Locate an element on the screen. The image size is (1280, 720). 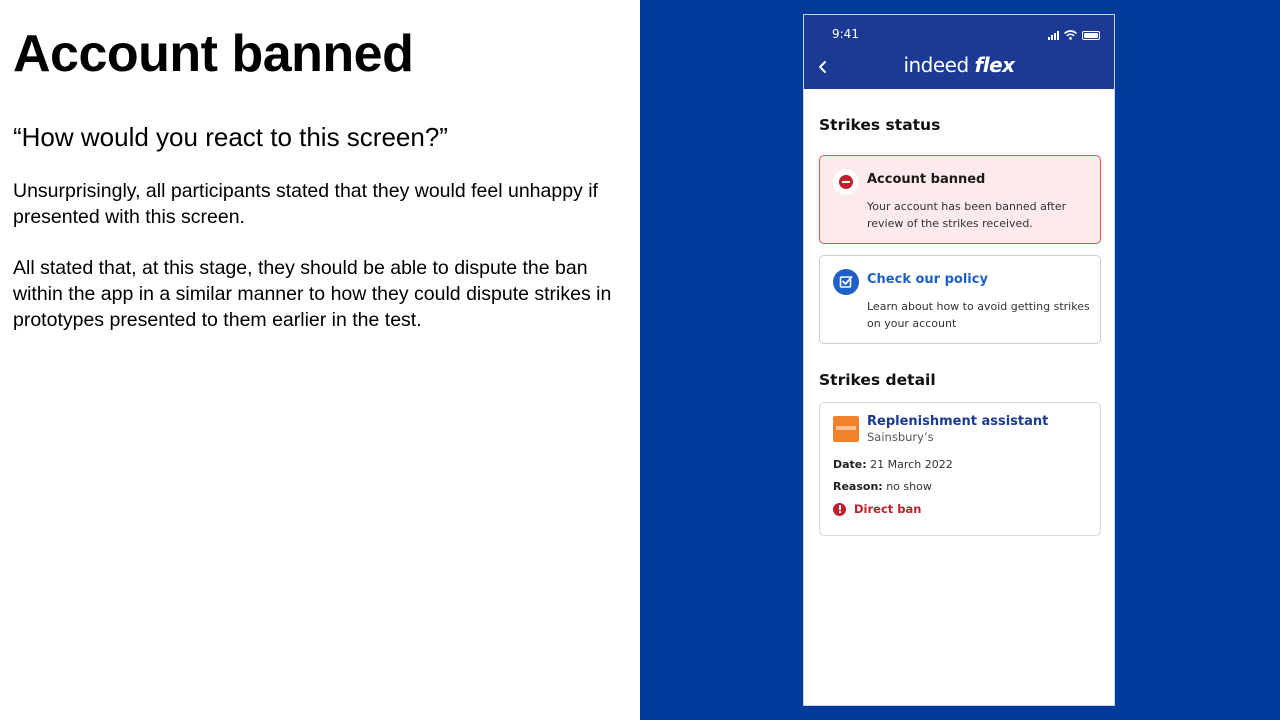
policy-card-heading: Check our policy is located at coordinates (927, 279).